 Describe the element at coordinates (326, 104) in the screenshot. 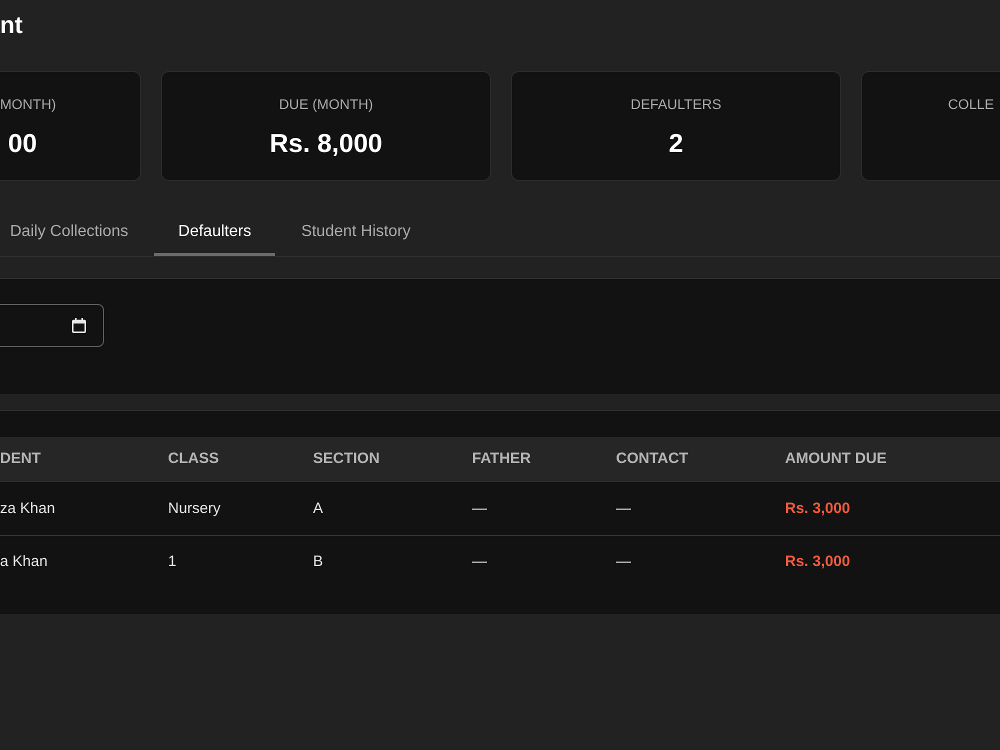

I see `stat-label: DUE (MONTH)` at that location.